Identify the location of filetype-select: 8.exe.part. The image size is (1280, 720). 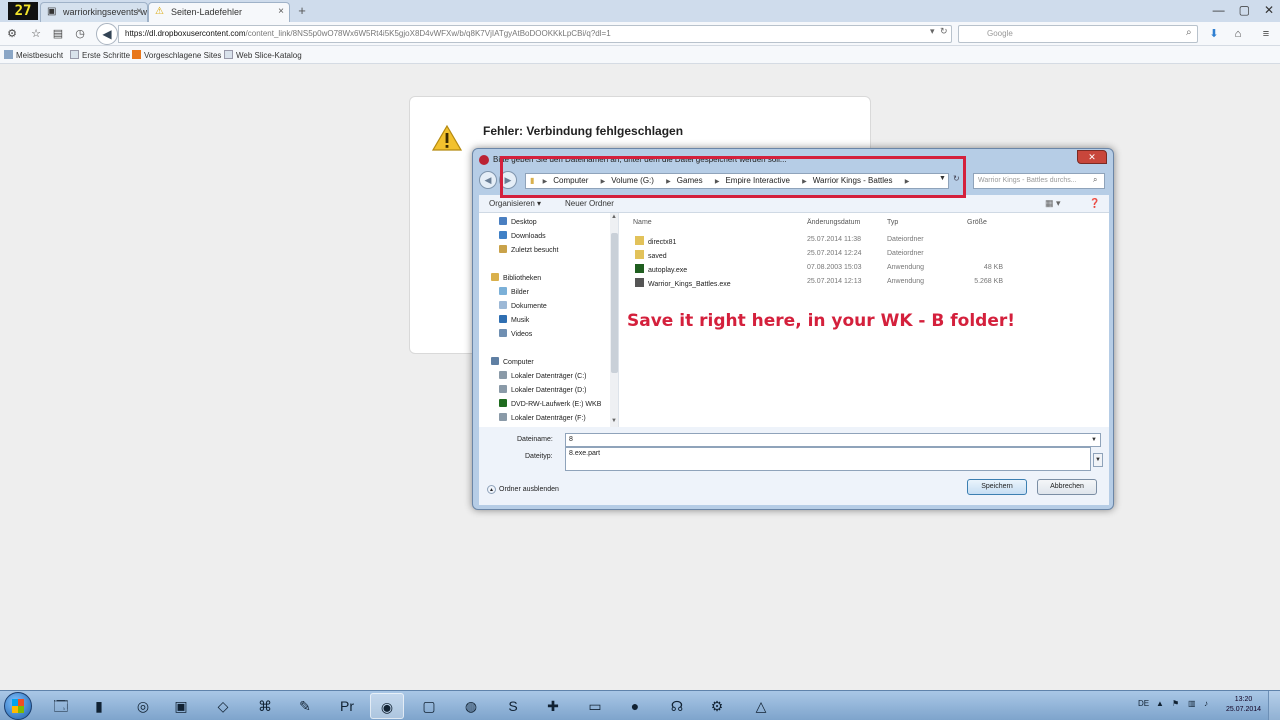
(828, 459).